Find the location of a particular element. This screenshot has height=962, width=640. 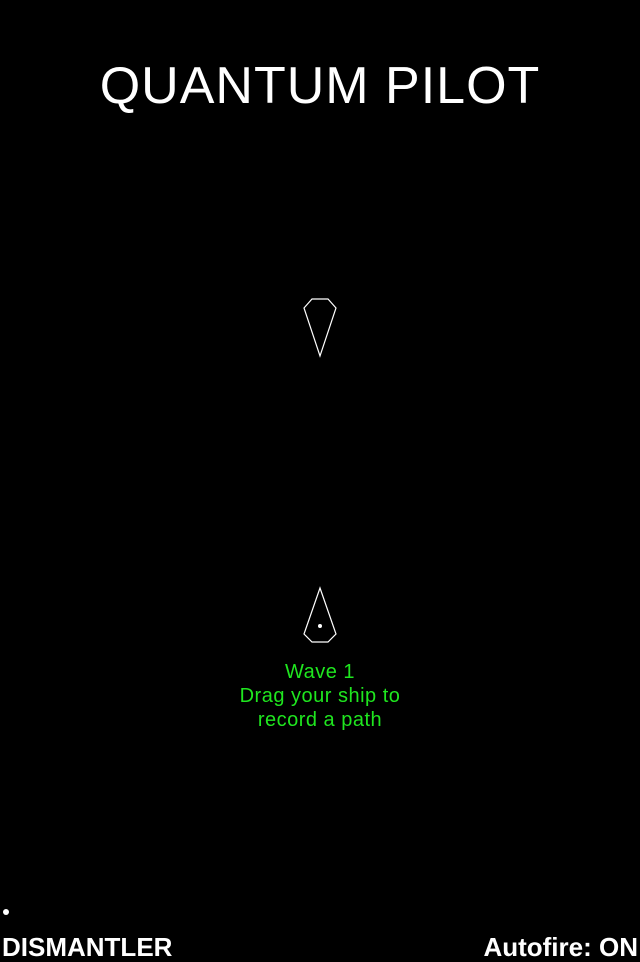

player-ship-icon is located at coordinates (320, 616).